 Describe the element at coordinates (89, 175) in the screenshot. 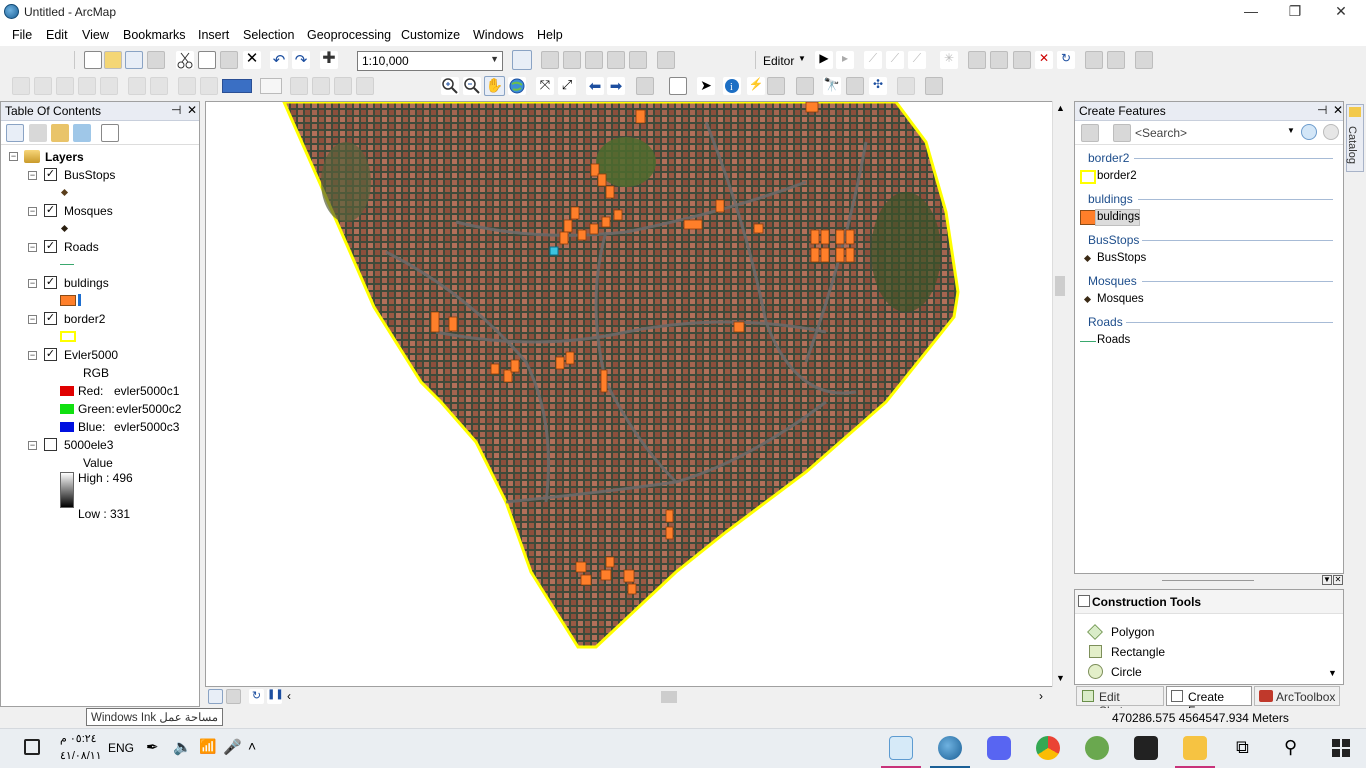

I see `toc-layer-busstops: BusStops` at that location.